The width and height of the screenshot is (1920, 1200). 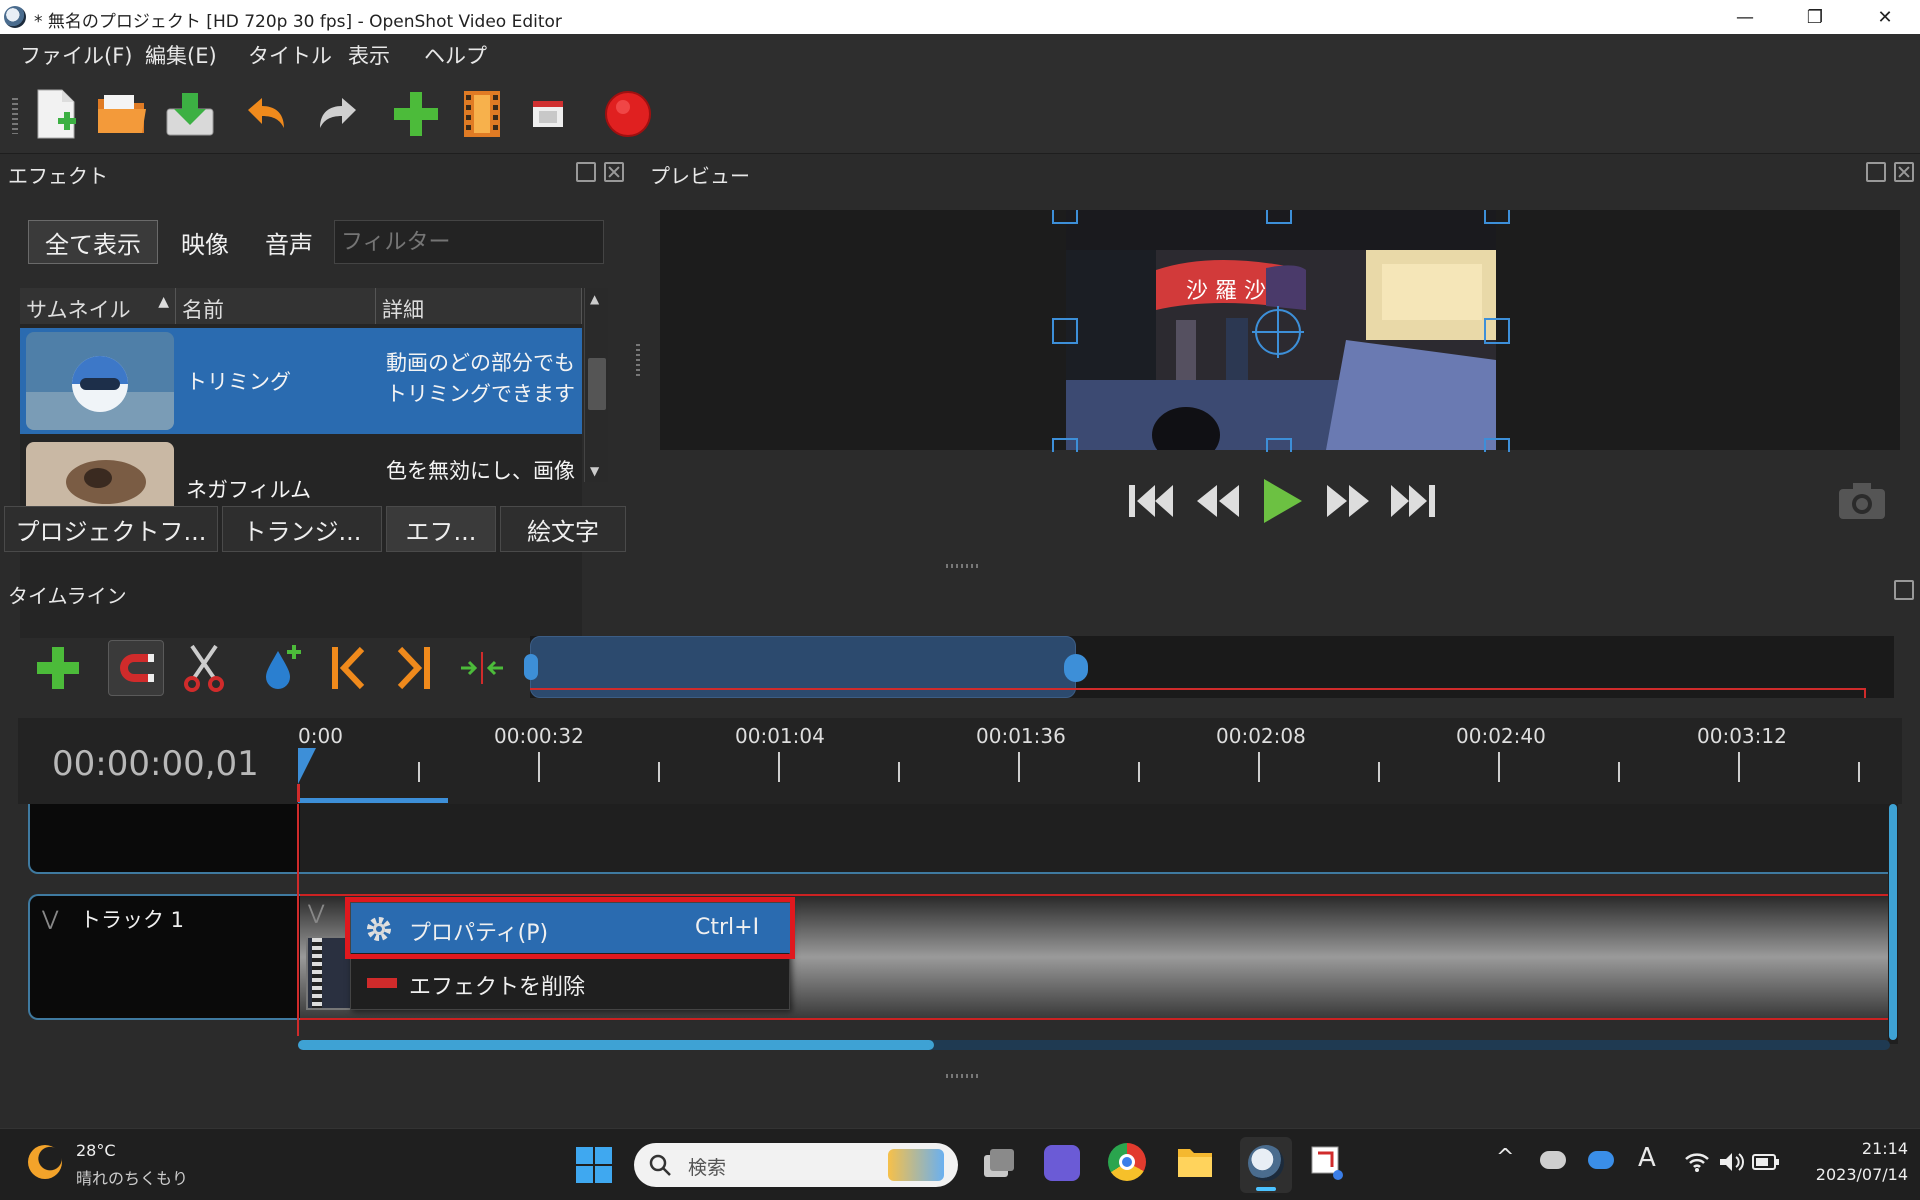 I want to click on transform-handle-bottom-right, so click(x=1497, y=445).